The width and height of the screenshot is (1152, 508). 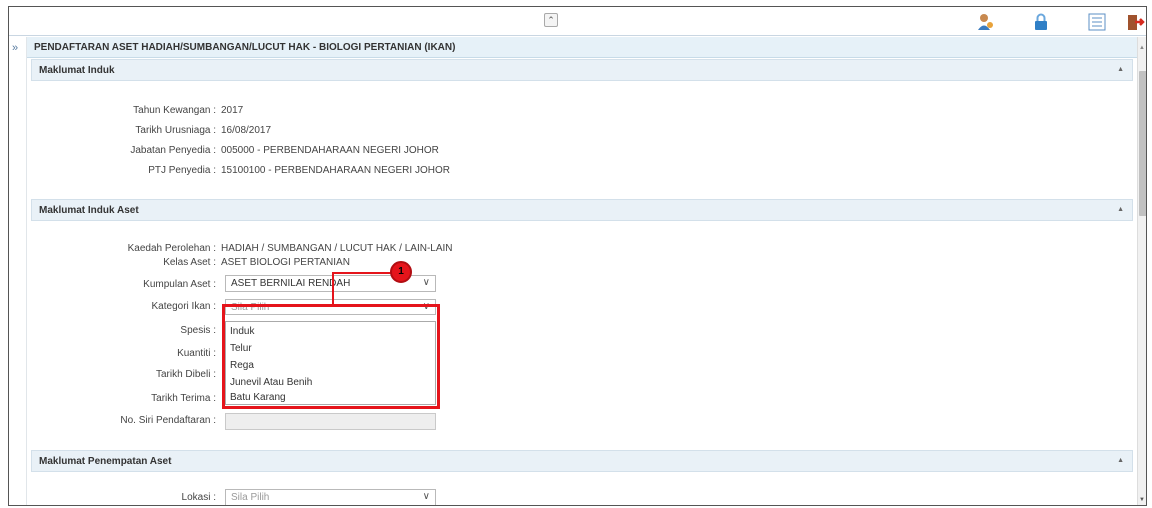 I want to click on scrollbar-thumb, so click(x=1142, y=143).